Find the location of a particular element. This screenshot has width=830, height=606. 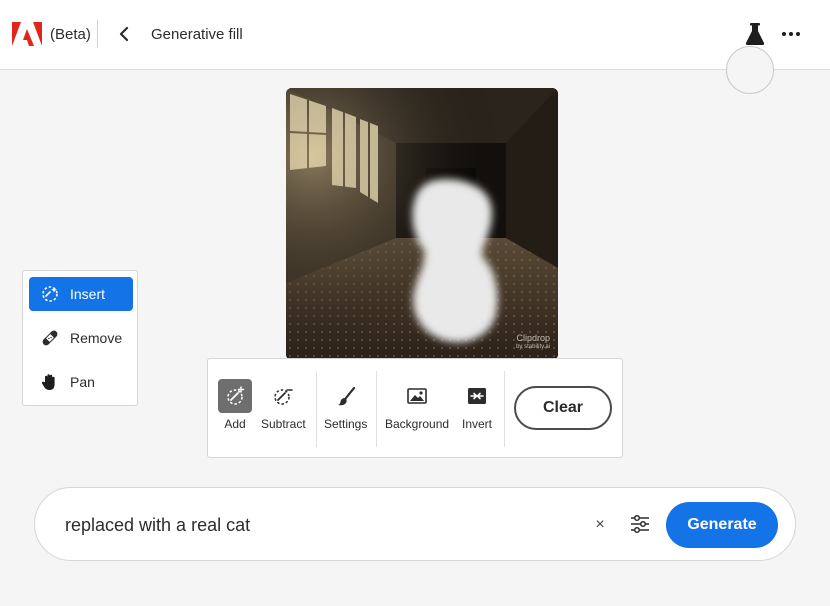

bandage-icon is located at coordinates (50, 338).